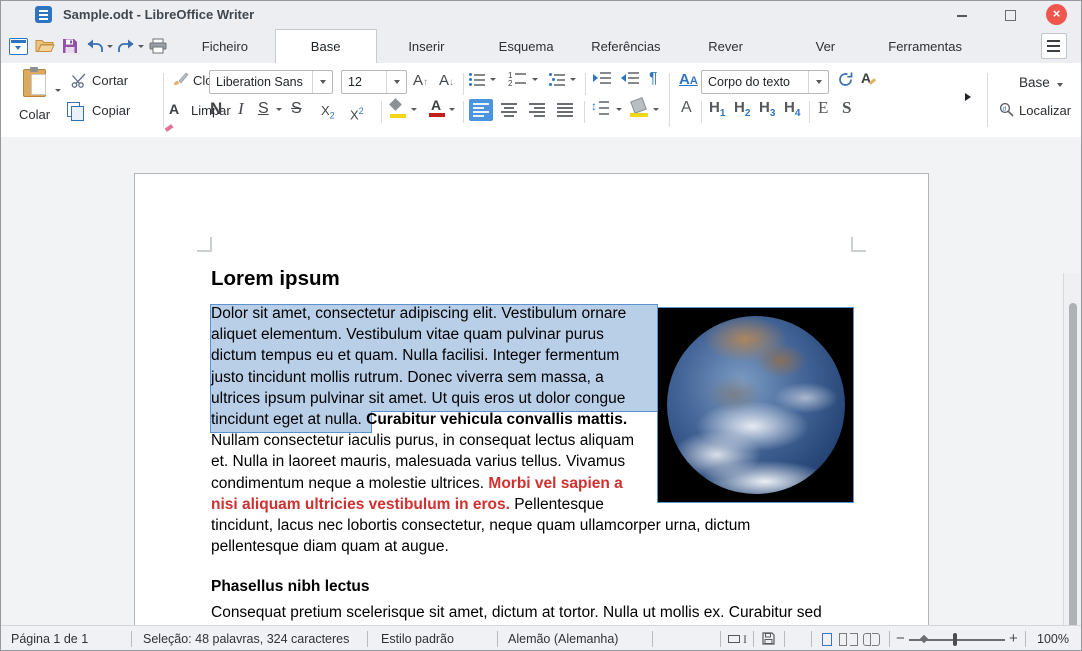 The width and height of the screenshot is (1082, 651). What do you see at coordinates (638, 107) in the screenshot?
I see `paragraph-background-icon` at bounding box center [638, 107].